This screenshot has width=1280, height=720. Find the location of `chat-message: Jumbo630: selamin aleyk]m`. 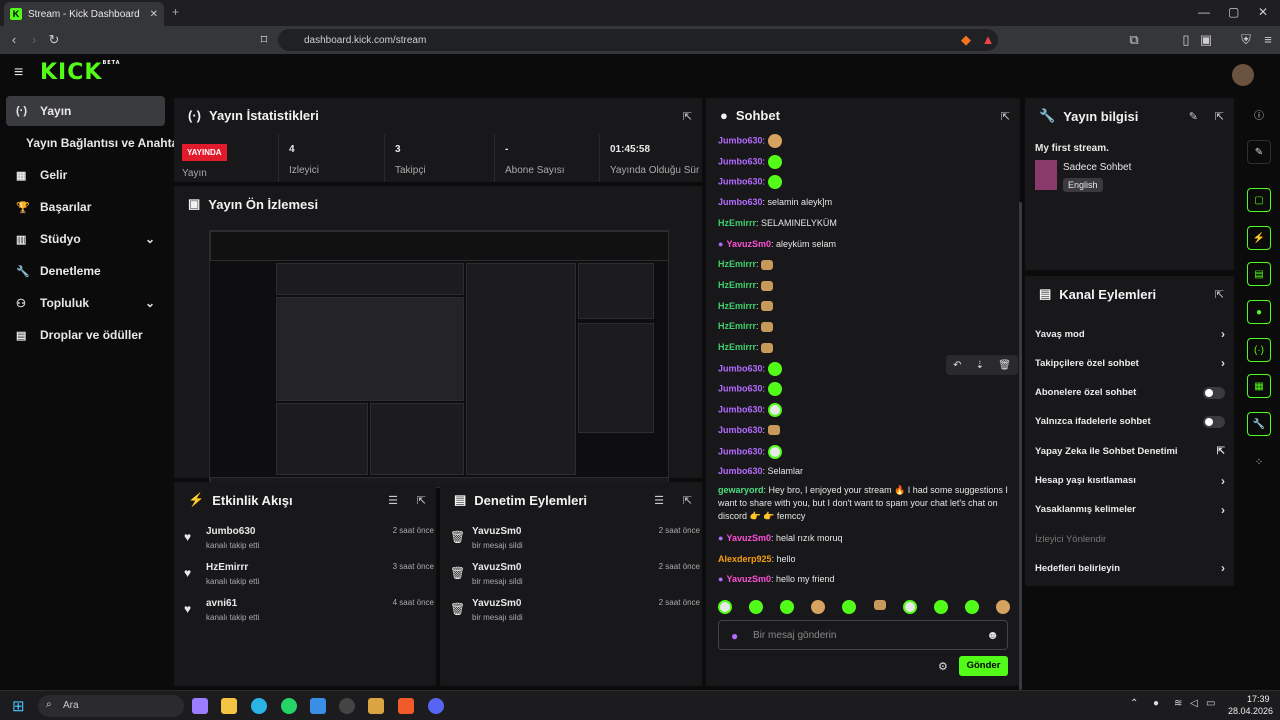

chat-message: Jumbo630: selamin aleyk]m is located at coordinates (864, 202).